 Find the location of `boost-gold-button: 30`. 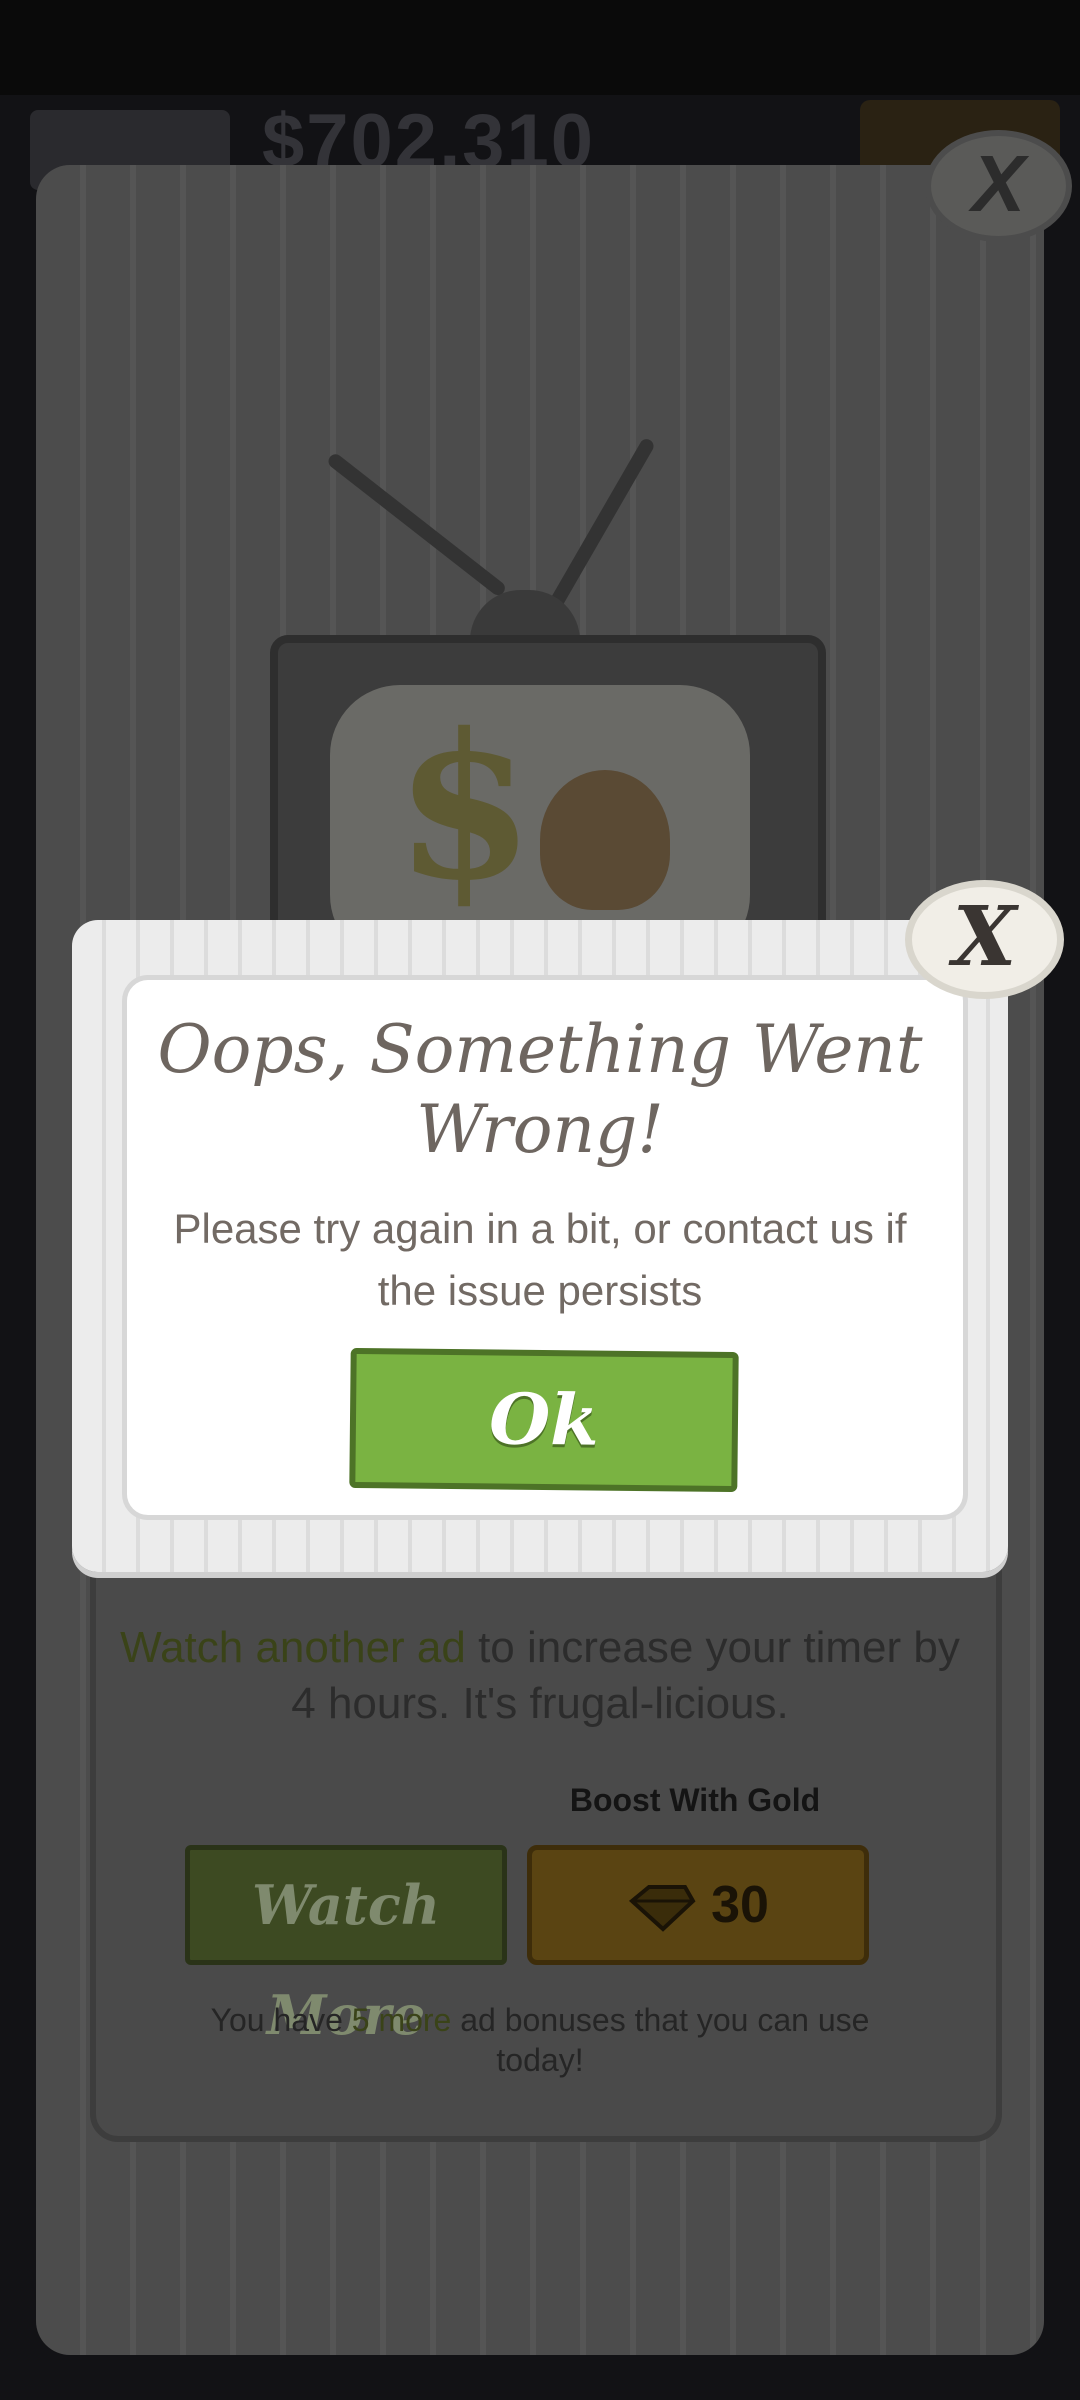

boost-gold-button: 30 is located at coordinates (698, 1905).